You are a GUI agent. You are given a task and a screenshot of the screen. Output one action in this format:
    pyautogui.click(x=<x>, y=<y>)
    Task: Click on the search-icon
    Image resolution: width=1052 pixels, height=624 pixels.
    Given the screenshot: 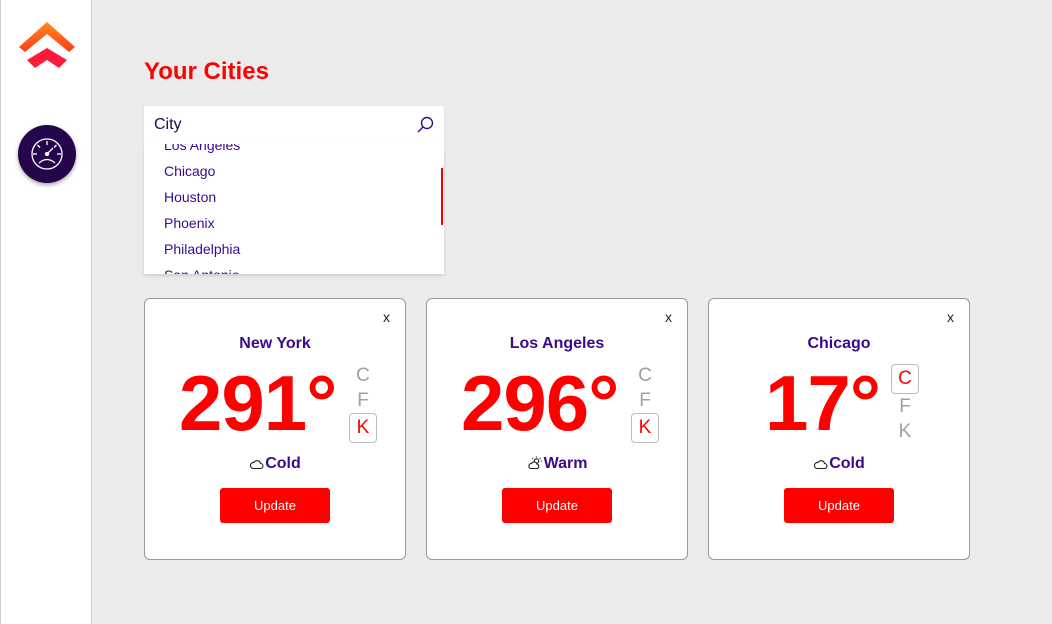 What is the action you would take?
    pyautogui.click(x=425, y=125)
    